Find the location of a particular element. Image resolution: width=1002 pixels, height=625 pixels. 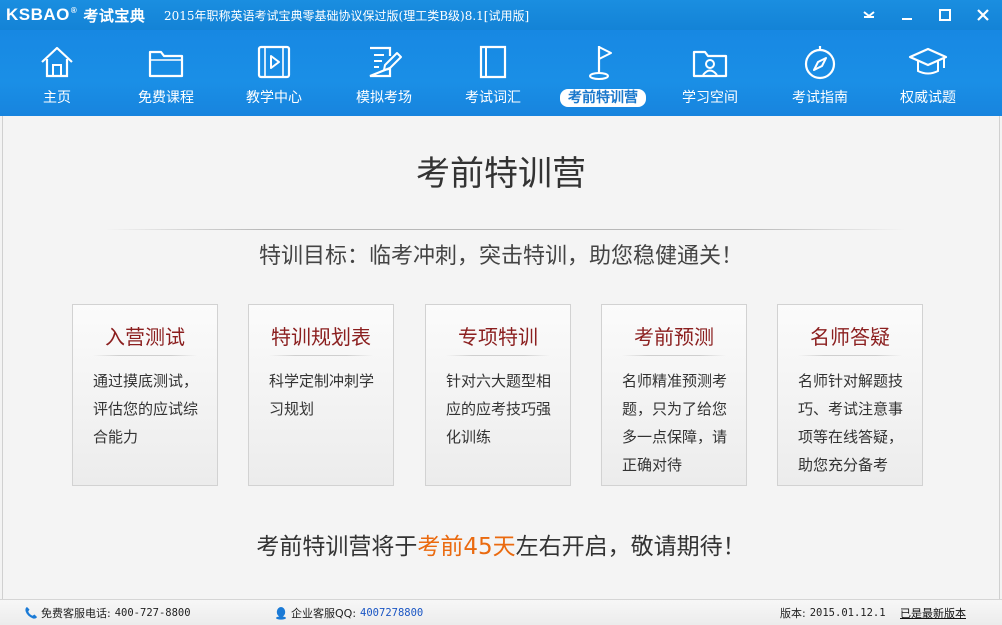

menu-dropdown-button is located at coordinates (869, 15).